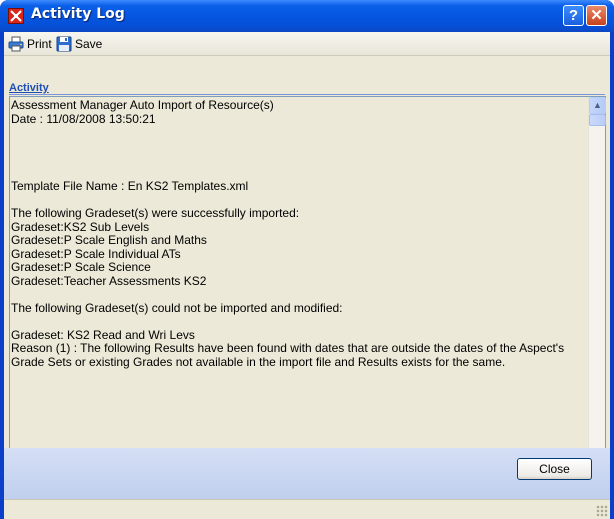  I want to click on app-icon, so click(16, 16).